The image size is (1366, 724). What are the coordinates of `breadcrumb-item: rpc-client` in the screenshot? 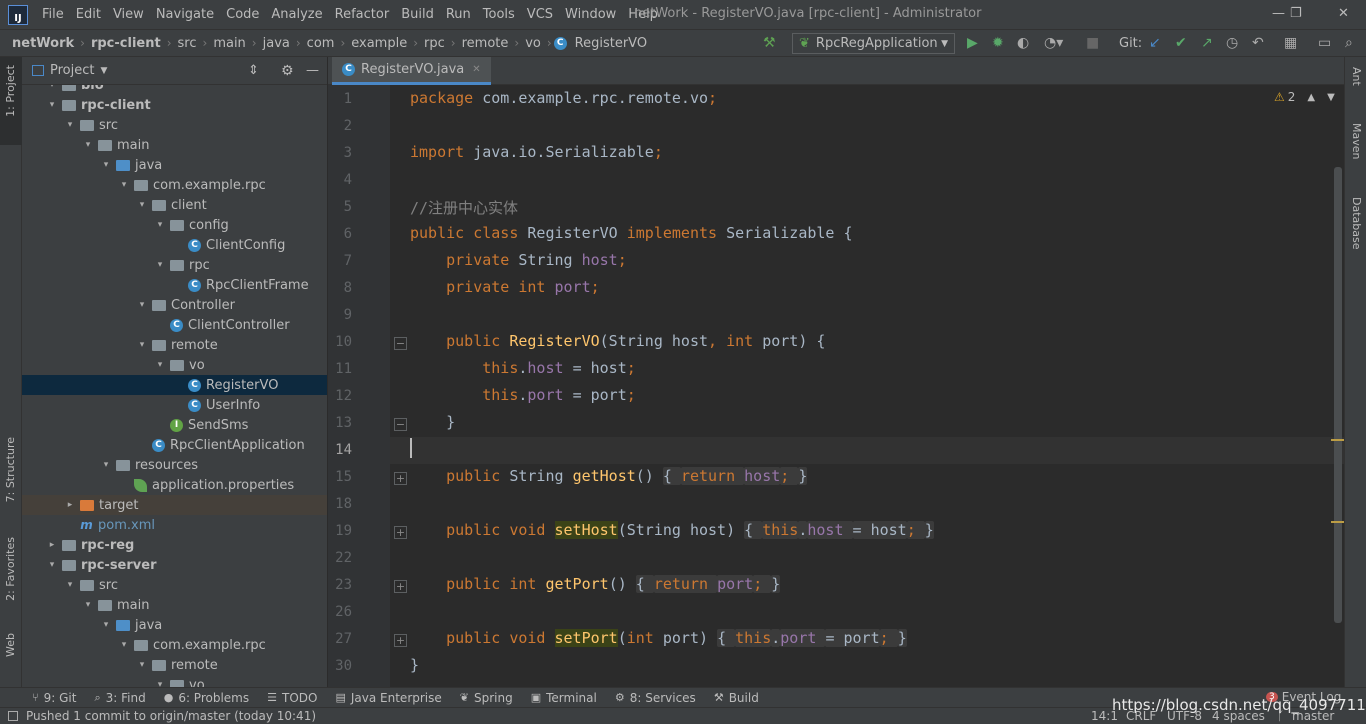 It's located at (126, 43).